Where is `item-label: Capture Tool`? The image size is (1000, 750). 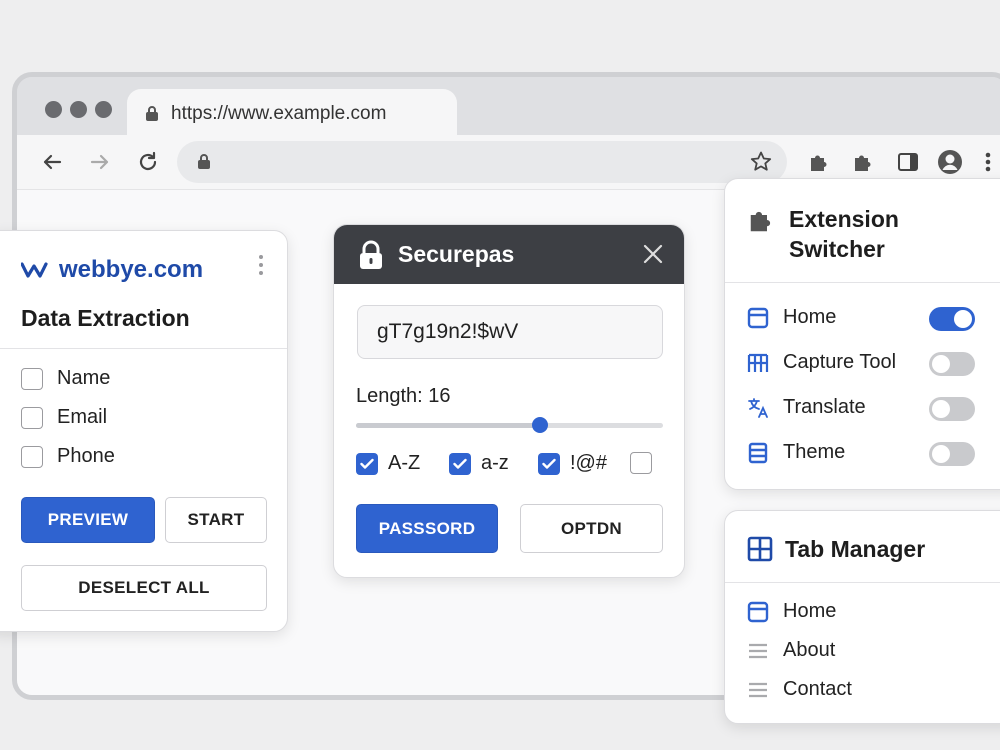
item-label: Capture Tool is located at coordinates (840, 362).